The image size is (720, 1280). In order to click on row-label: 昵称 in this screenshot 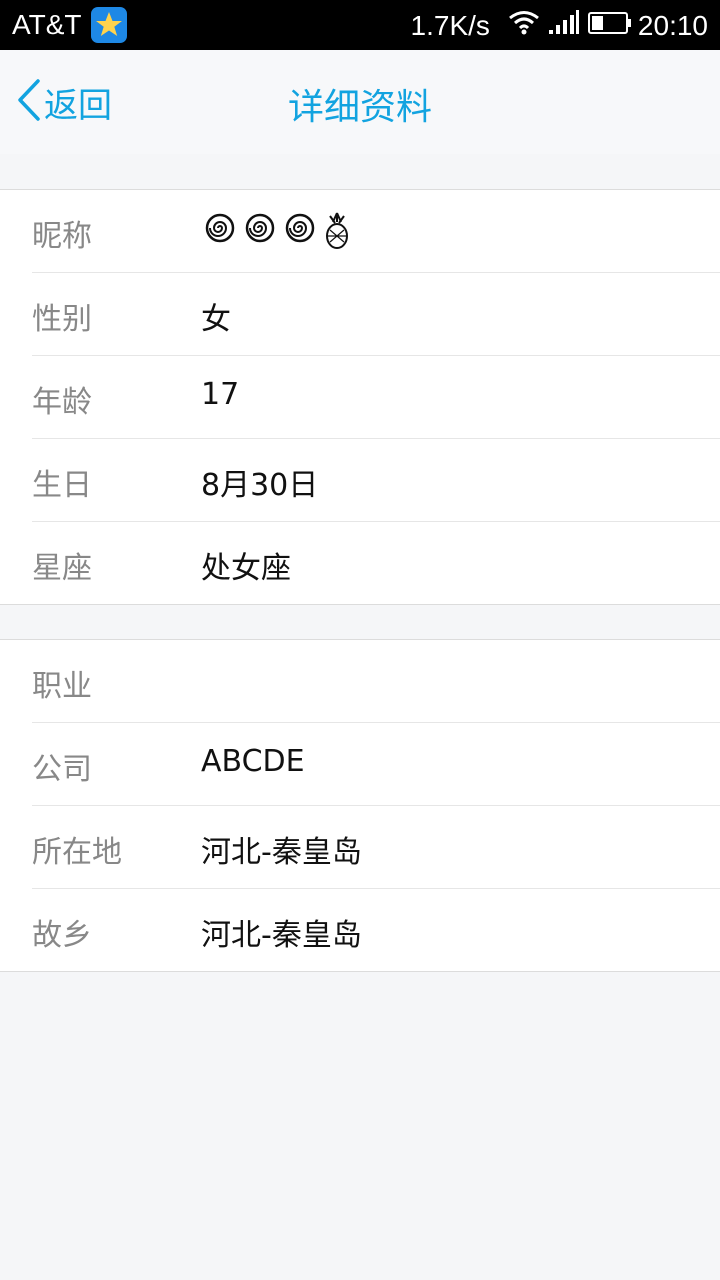, I will do `click(62, 236)`.